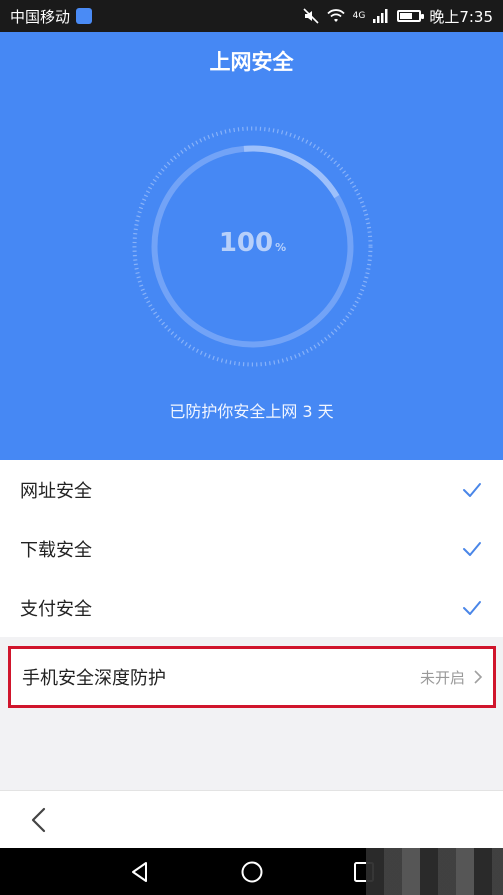  Describe the element at coordinates (281, 247) in the screenshot. I see `security-score-unit: %` at that location.